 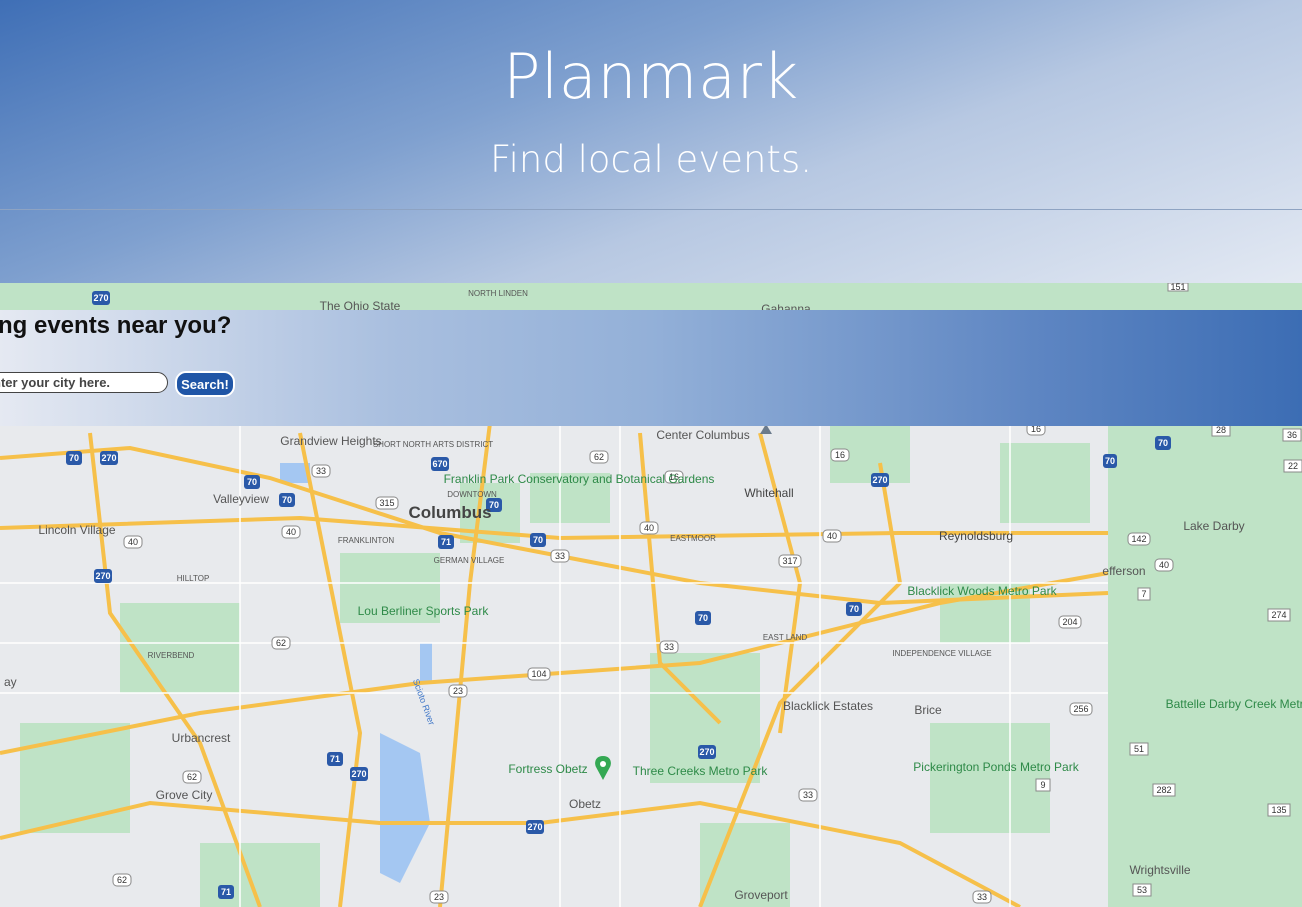 I want to click on route-shield: 51, so click(x=1139, y=749).